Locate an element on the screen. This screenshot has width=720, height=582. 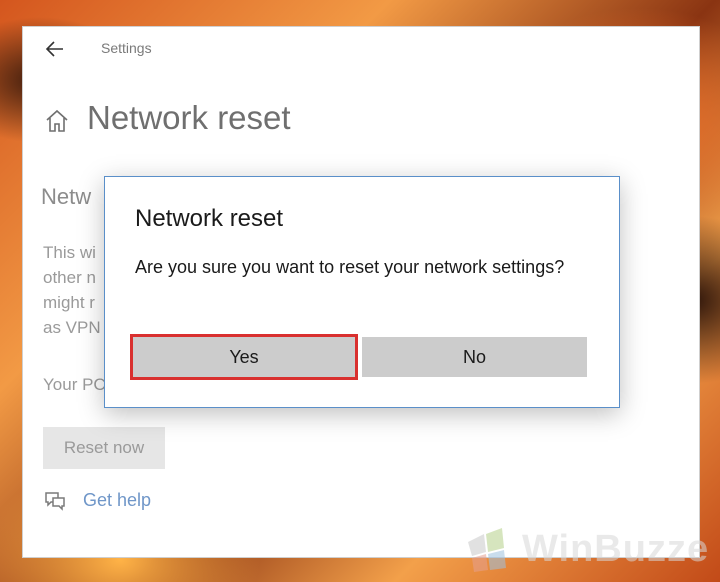
arrow-left-icon is located at coordinates (55, 49).